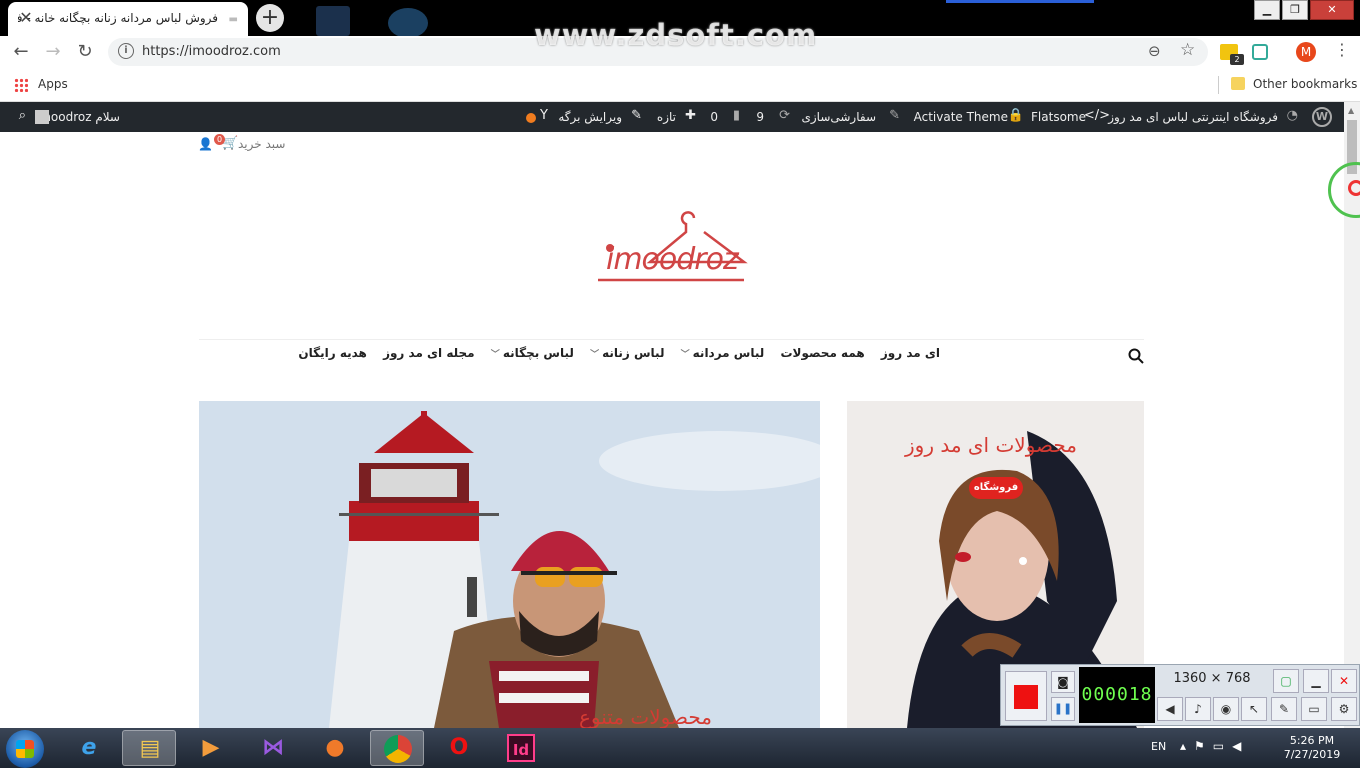 Image resolution: width=1360 pixels, height=768 pixels. What do you see at coordinates (205, 144) in the screenshot?
I see `account-icon: 👤` at bounding box center [205, 144].